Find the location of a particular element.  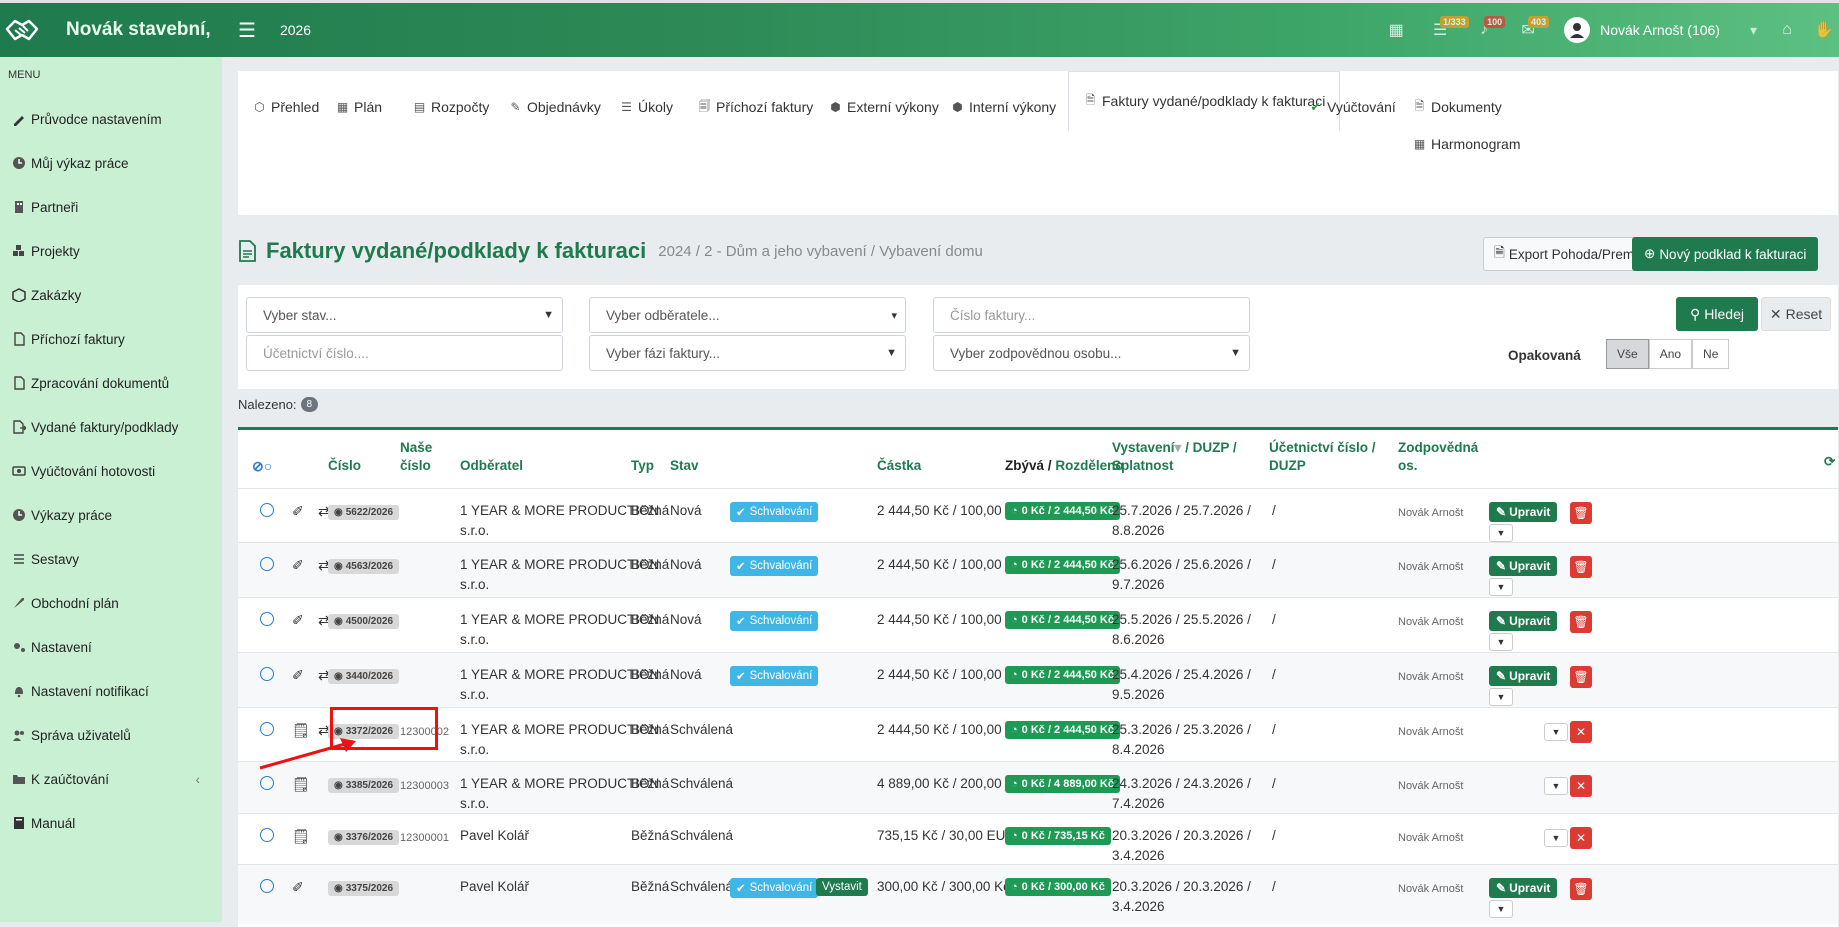

sidebar-item-2: Partneři is located at coordinates (111, 207).